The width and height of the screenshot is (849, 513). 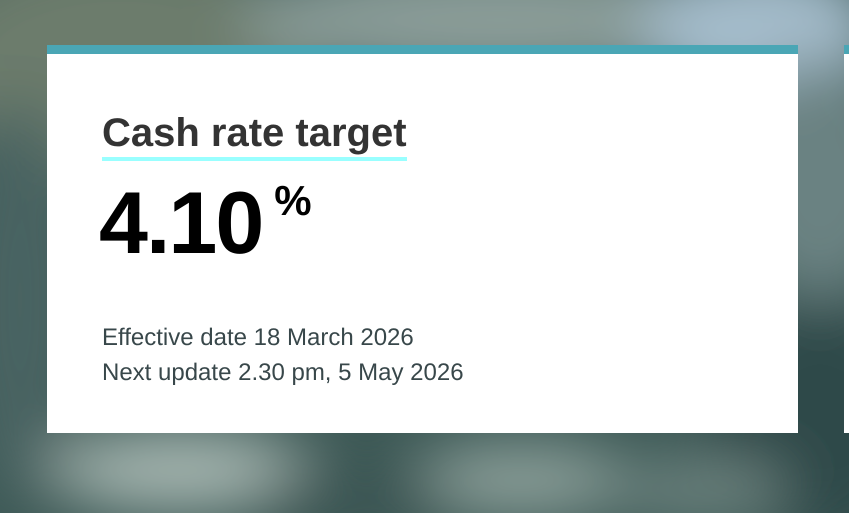 I want to click on card-title: Cash rate target, so click(x=254, y=135).